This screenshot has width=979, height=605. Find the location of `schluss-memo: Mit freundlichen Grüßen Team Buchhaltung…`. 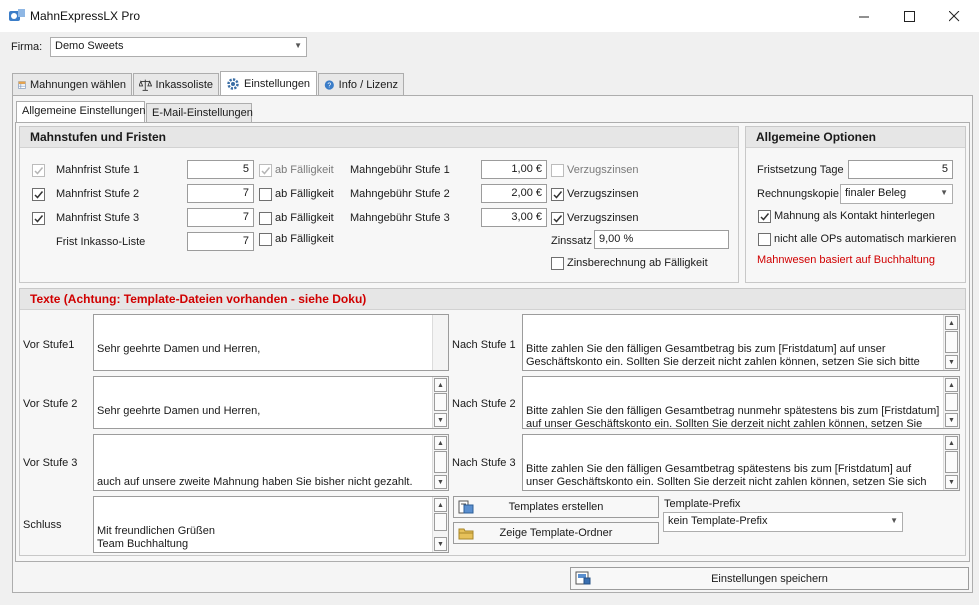

schluss-memo: Mit freundlichen Grüßen Team Buchhaltung… is located at coordinates (271, 524).